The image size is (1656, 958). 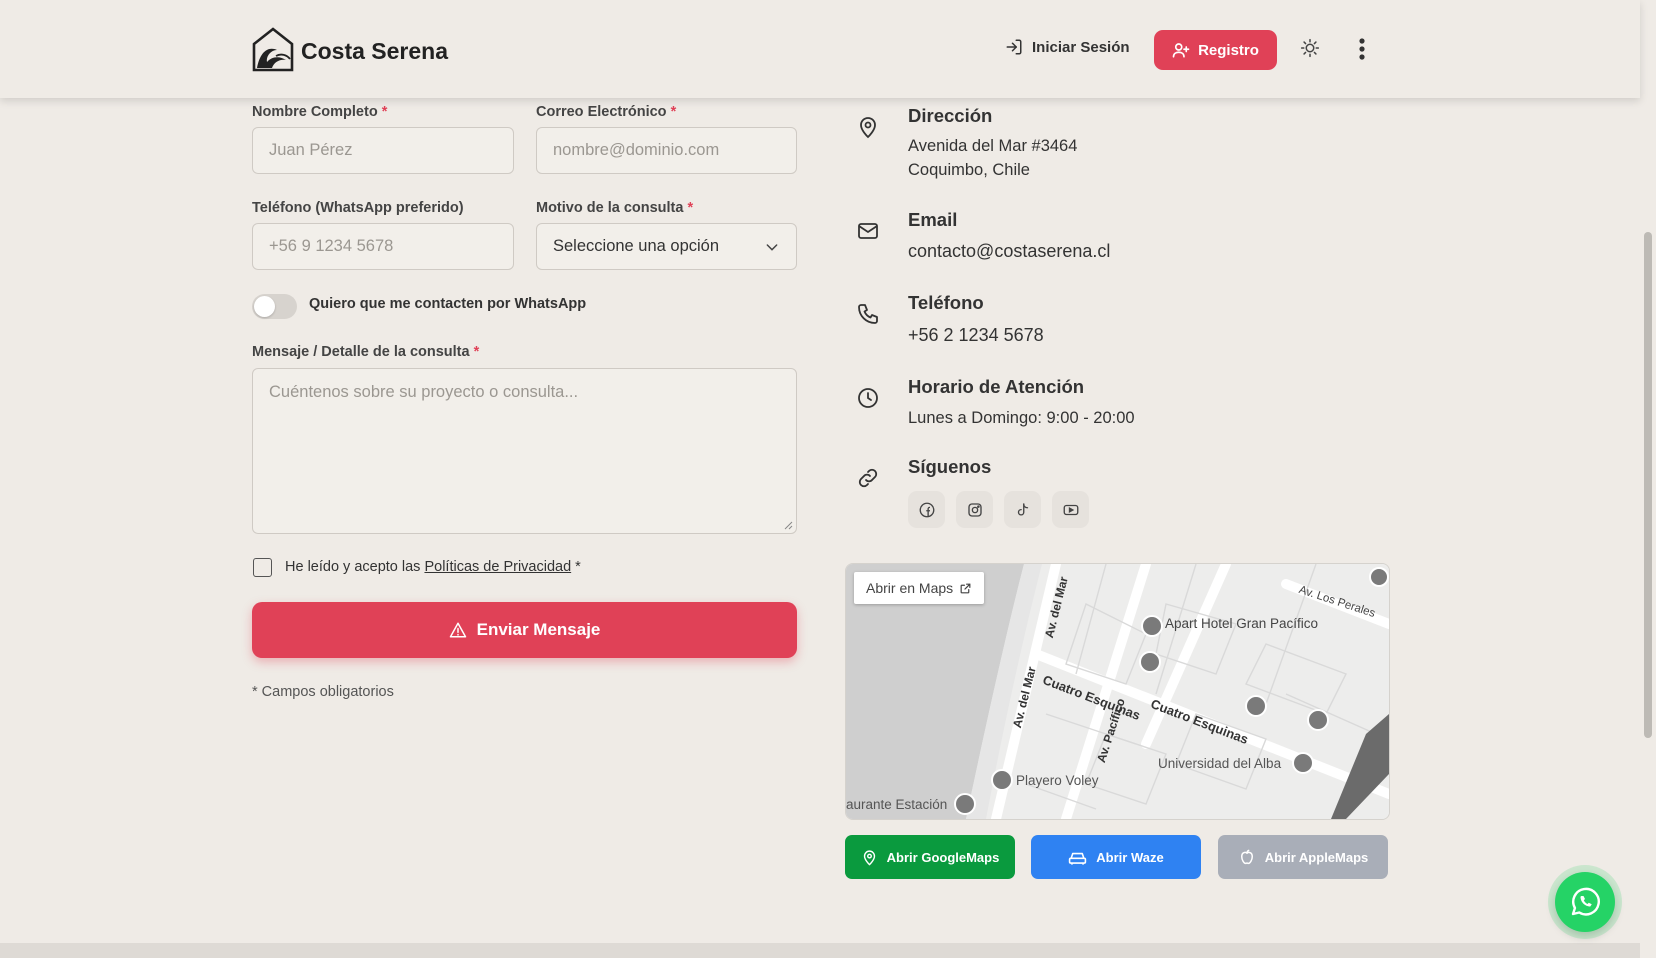 What do you see at coordinates (996, 386) in the screenshot?
I see `hours-title: Horario de Atención` at bounding box center [996, 386].